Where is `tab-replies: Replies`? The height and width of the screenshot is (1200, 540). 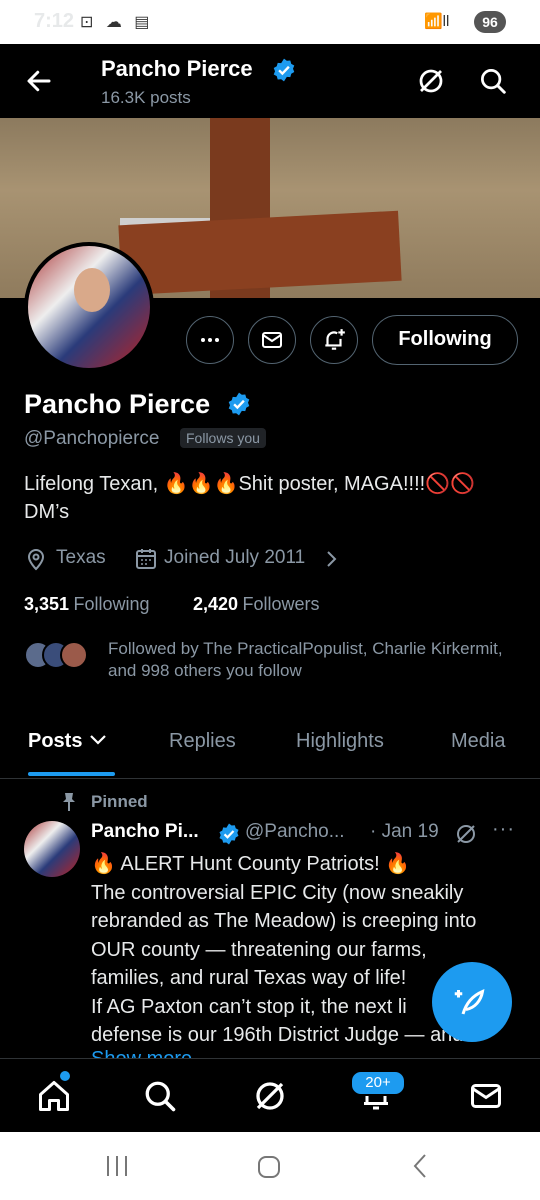
tab-replies: Replies is located at coordinates (202, 741).